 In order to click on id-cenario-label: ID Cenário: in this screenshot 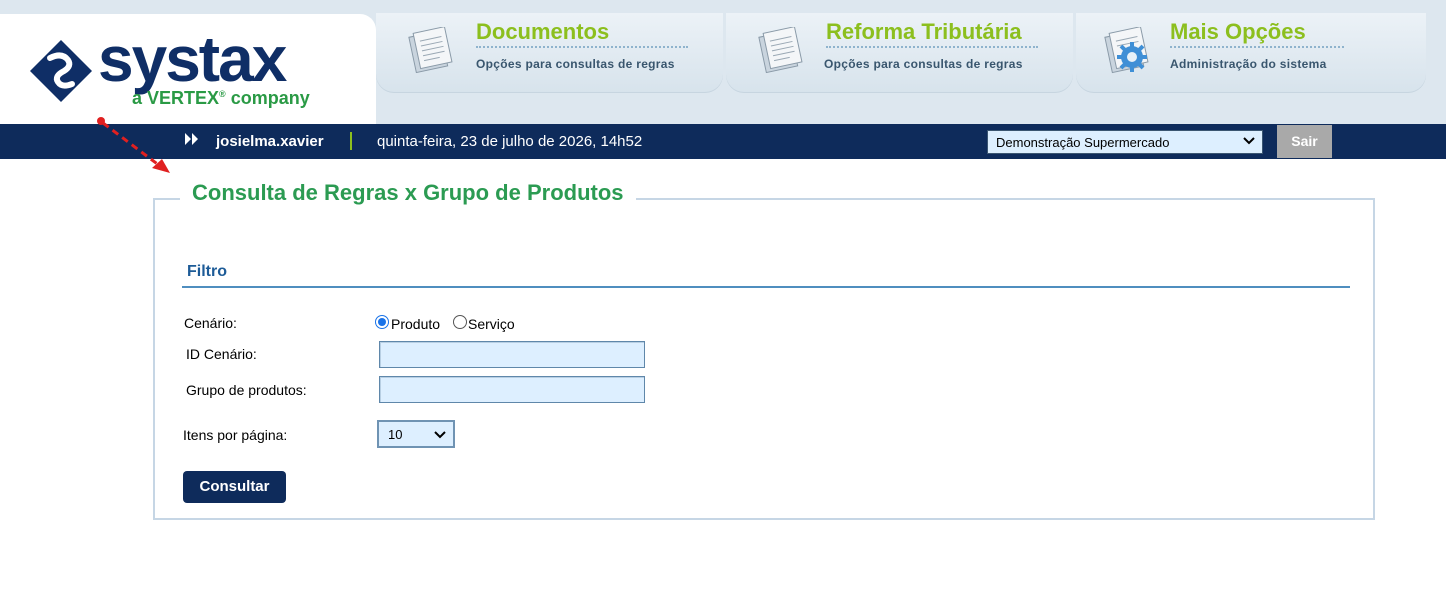, I will do `click(221, 354)`.